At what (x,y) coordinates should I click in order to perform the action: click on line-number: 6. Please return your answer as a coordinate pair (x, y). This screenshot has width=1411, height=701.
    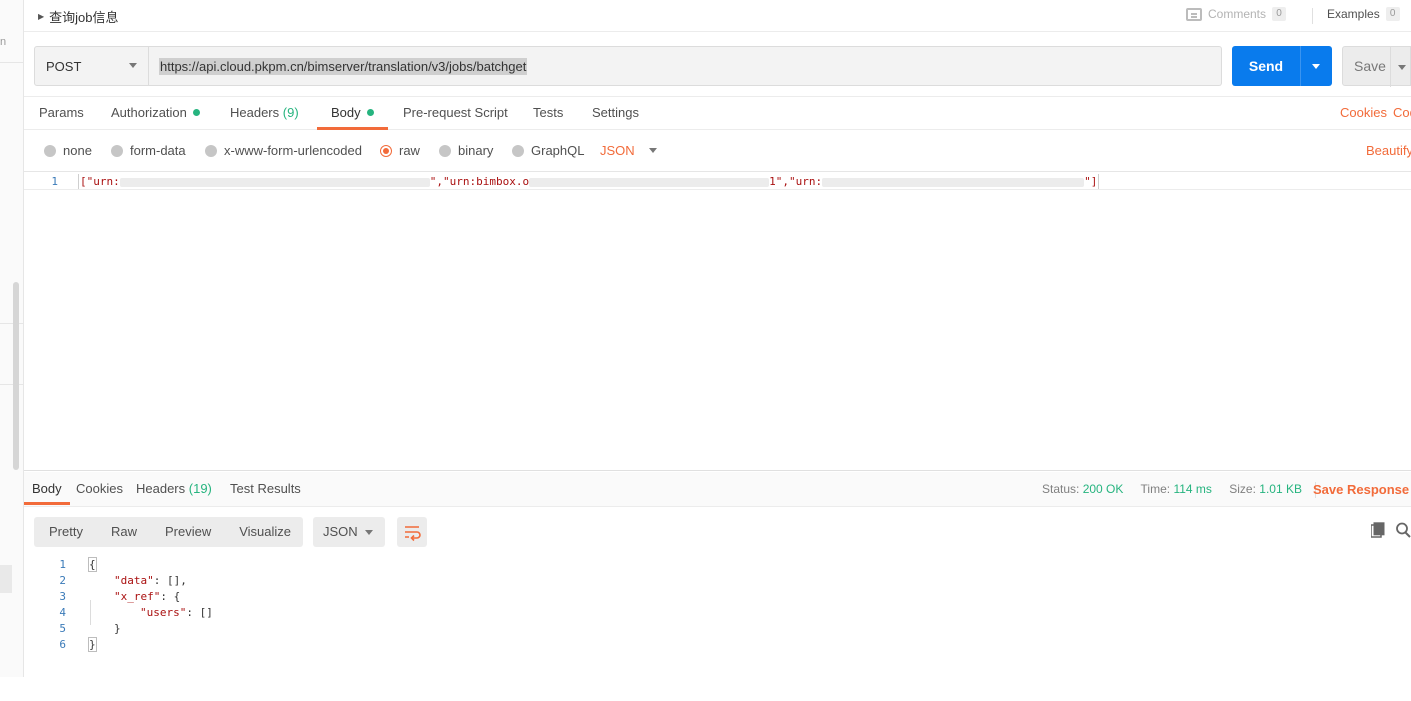
    Looking at the image, I should click on (62, 644).